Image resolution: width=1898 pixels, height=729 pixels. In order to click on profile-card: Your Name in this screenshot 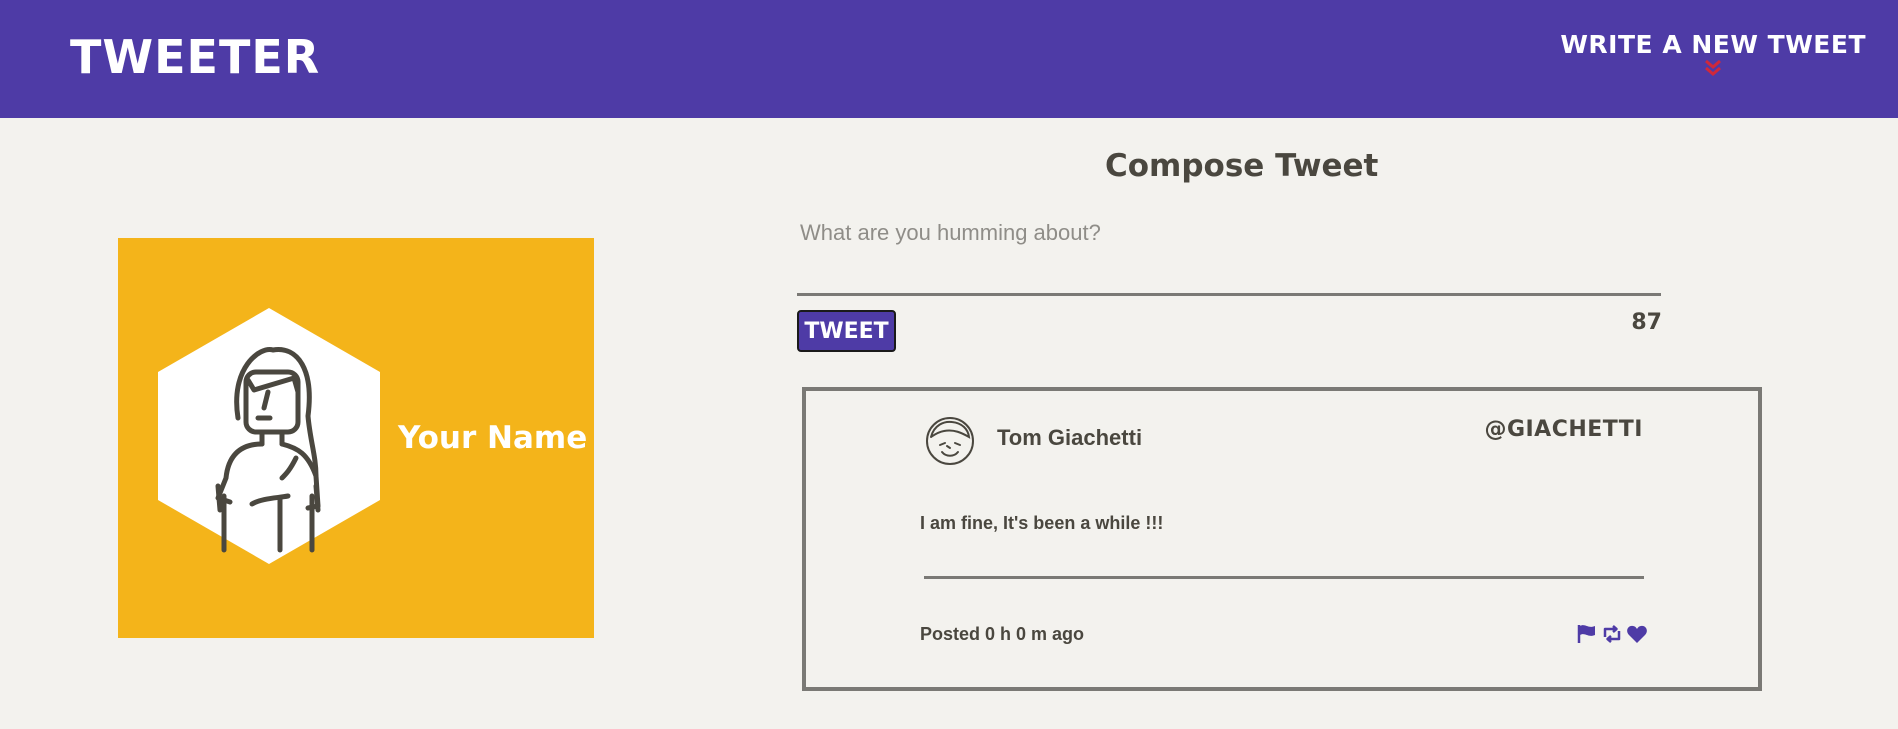, I will do `click(356, 438)`.